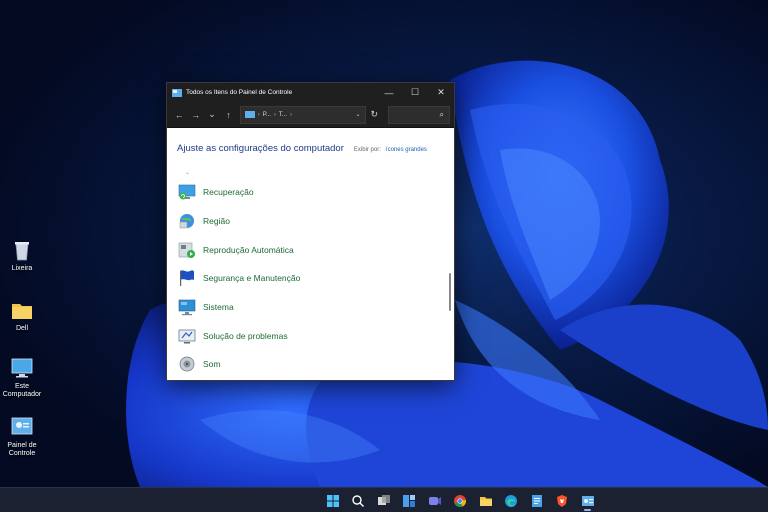 Image resolution: width=768 pixels, height=512 pixels. Describe the element at coordinates (441, 92) in the screenshot. I see `close-button: ✕` at that location.